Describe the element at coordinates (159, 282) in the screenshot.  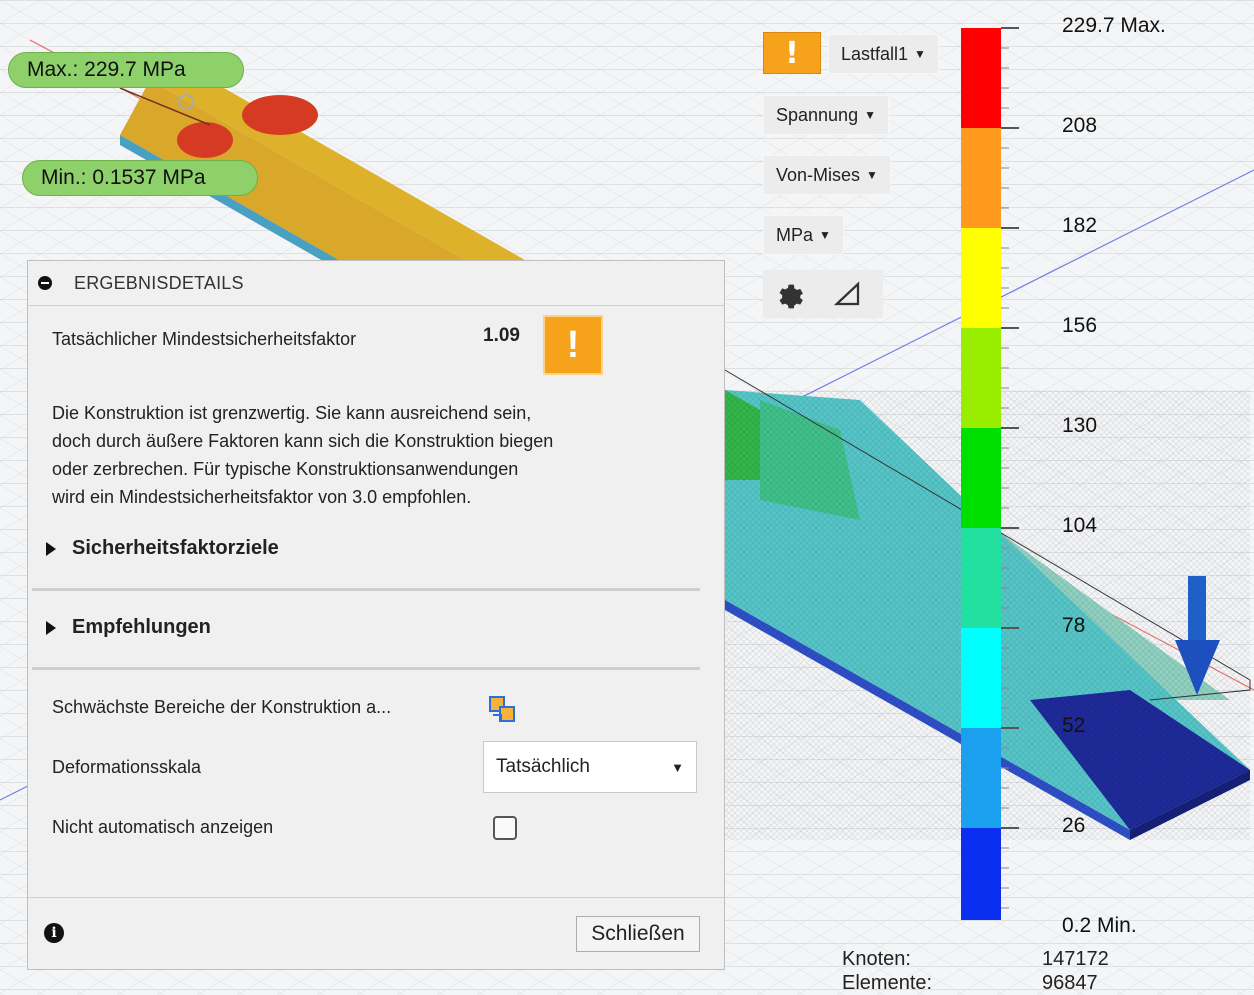
I see `panel-title: ERGEBNISDETAILS` at that location.